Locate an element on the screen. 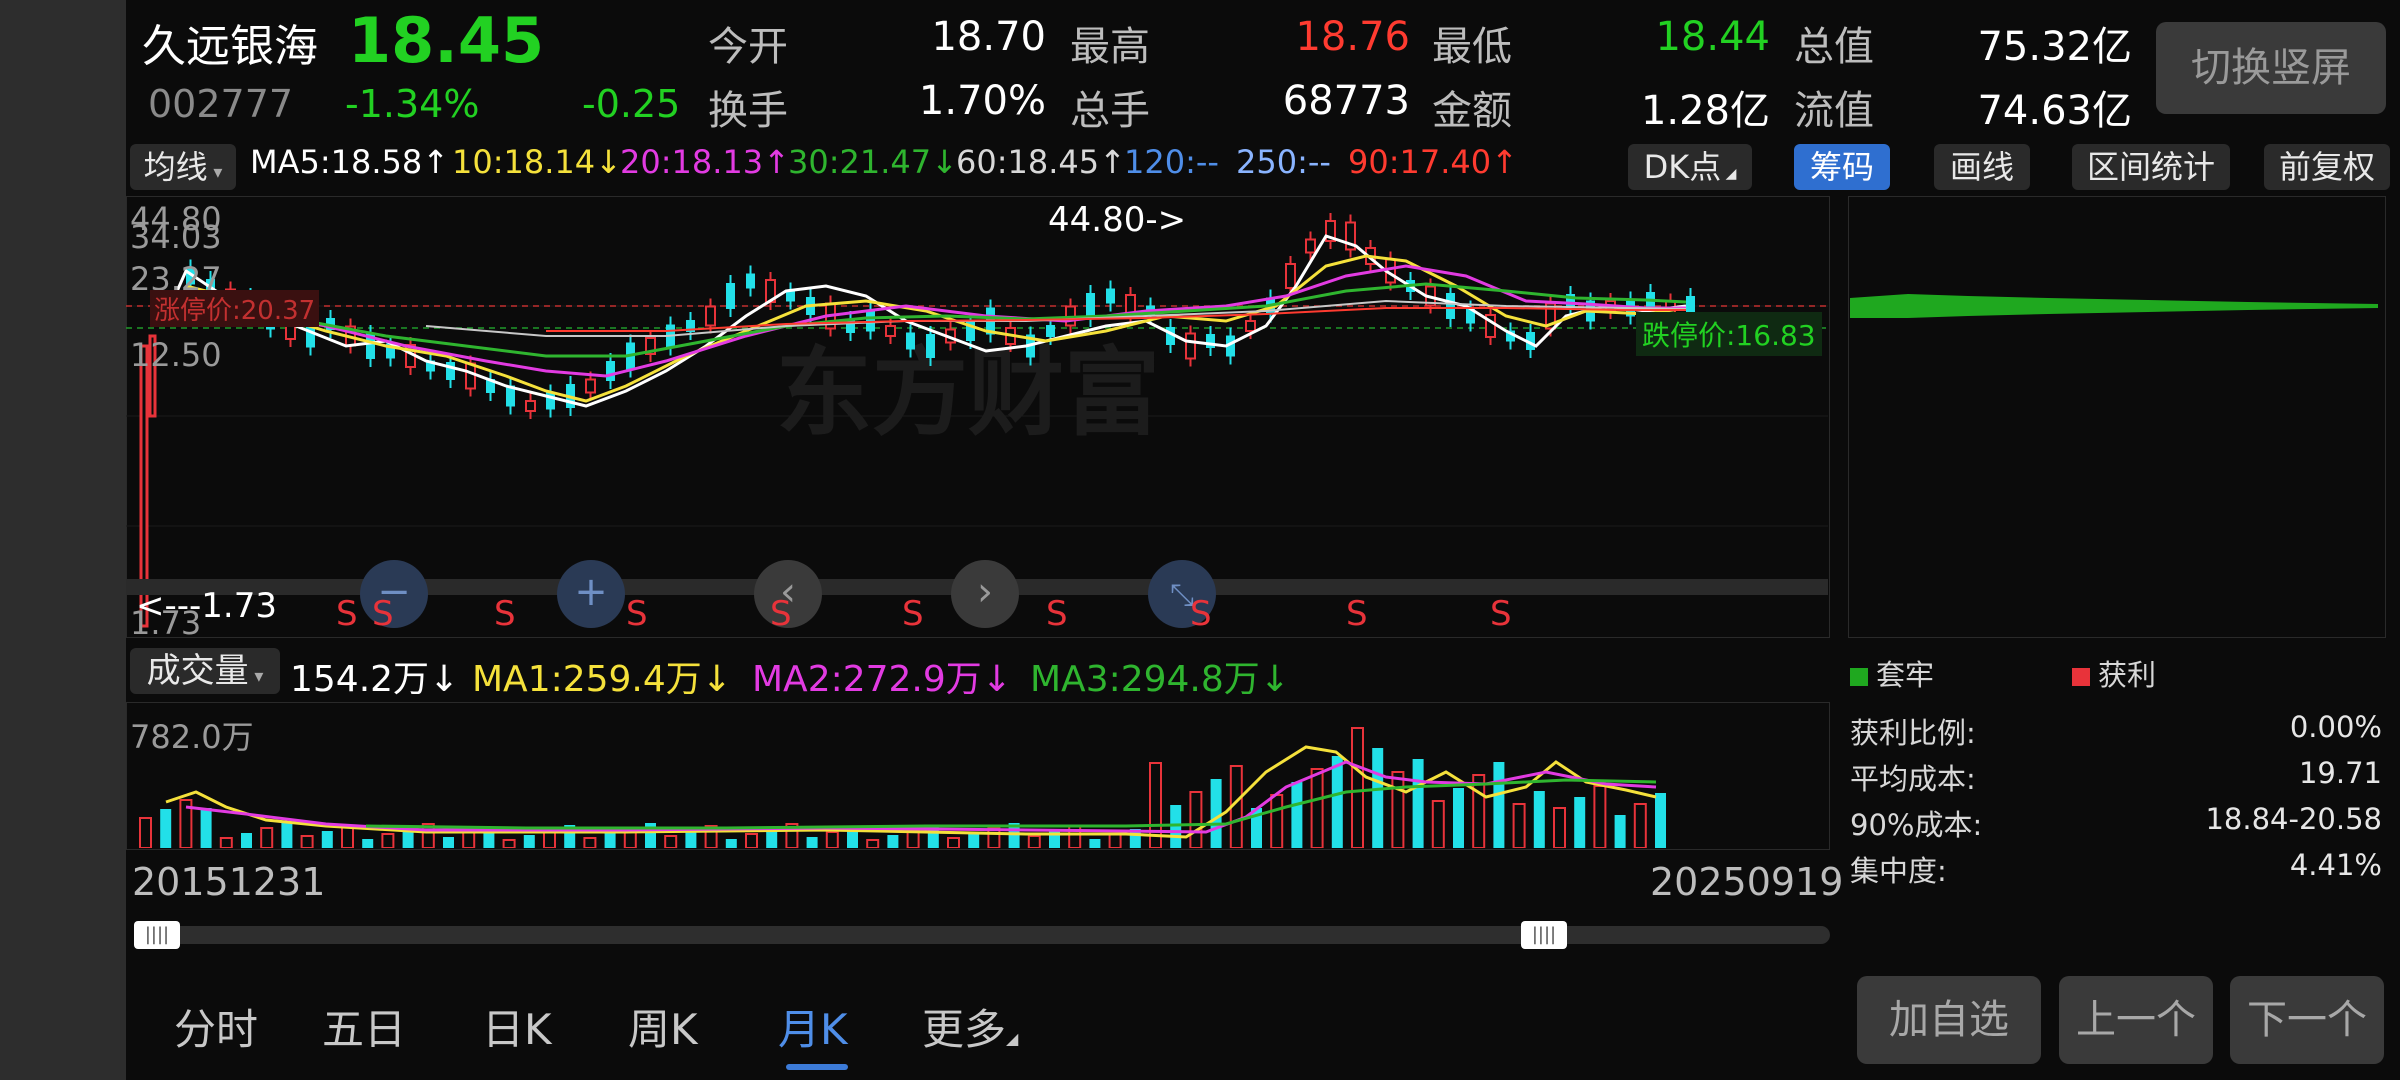 This screenshot has width=2400, height=1080. forward-adjust-button: 前复权 is located at coordinates (2327, 167).